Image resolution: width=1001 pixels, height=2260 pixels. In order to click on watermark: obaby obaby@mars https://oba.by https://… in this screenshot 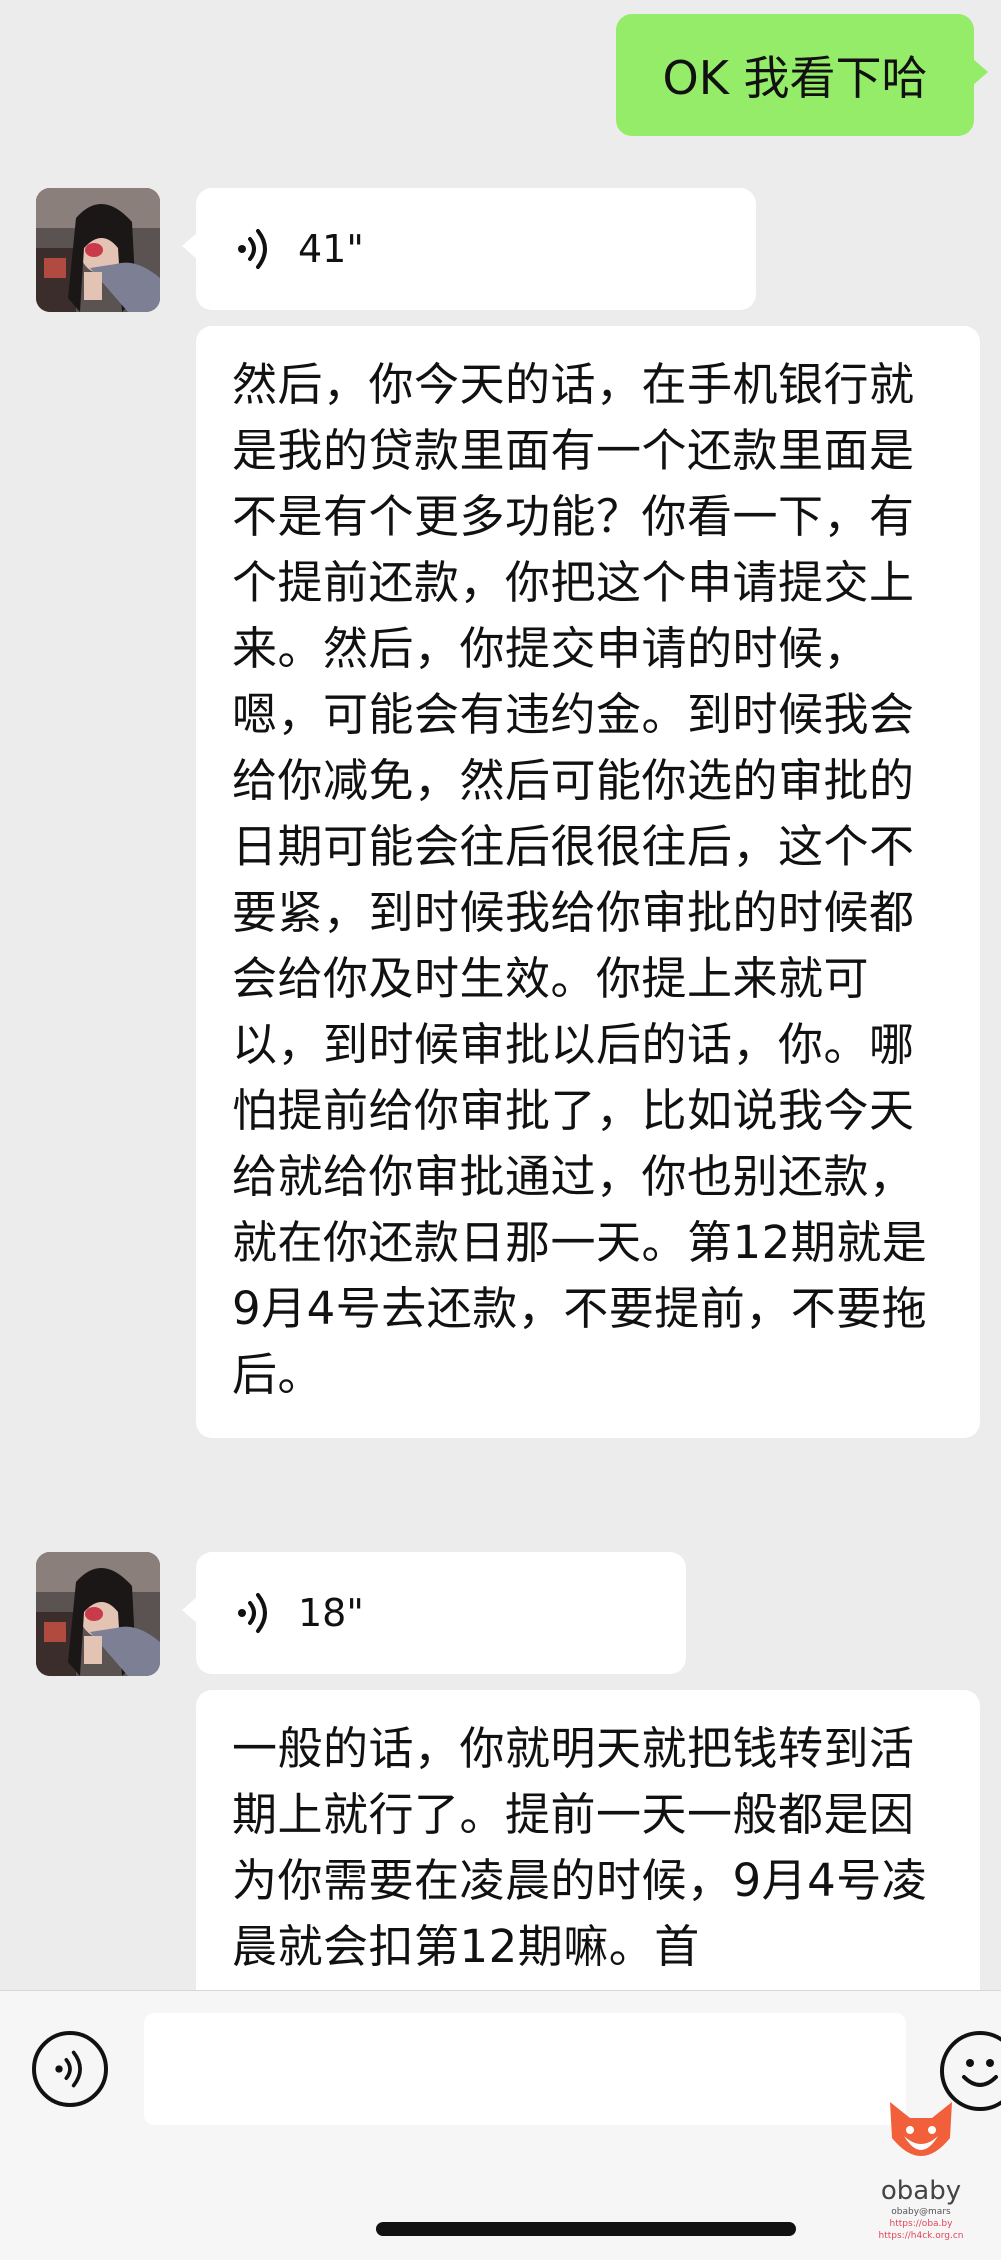, I will do `click(921, 2175)`.